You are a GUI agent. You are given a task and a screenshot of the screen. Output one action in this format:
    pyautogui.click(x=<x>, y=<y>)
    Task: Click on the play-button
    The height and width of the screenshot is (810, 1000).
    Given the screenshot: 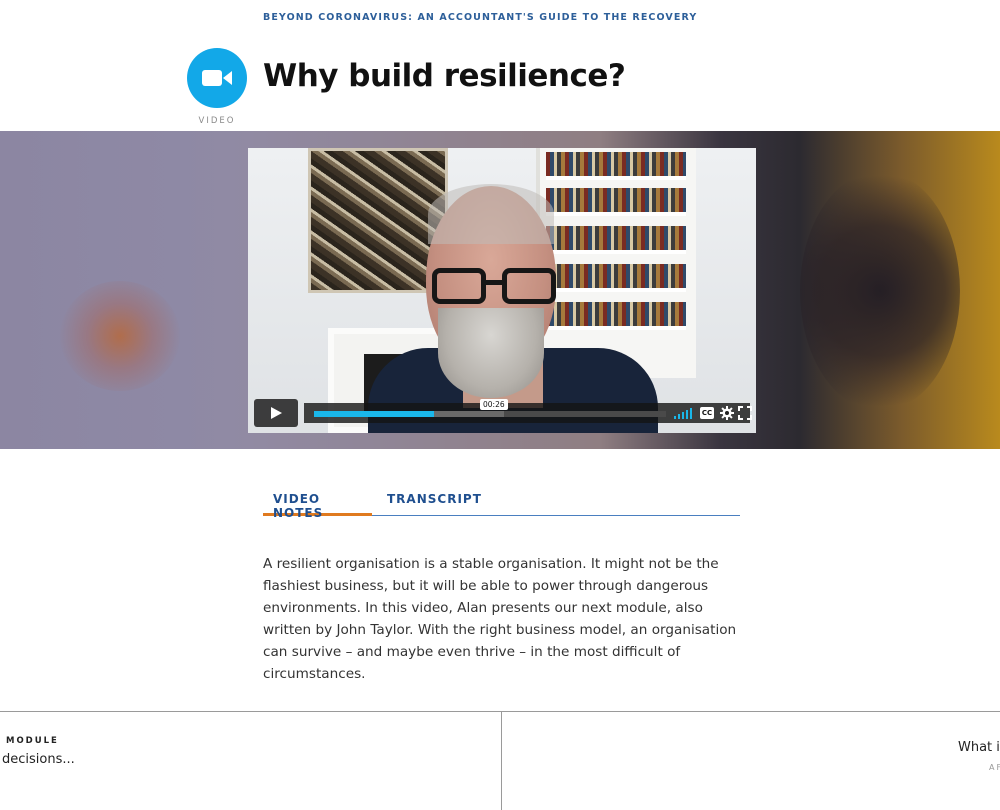 What is the action you would take?
    pyautogui.click(x=276, y=413)
    